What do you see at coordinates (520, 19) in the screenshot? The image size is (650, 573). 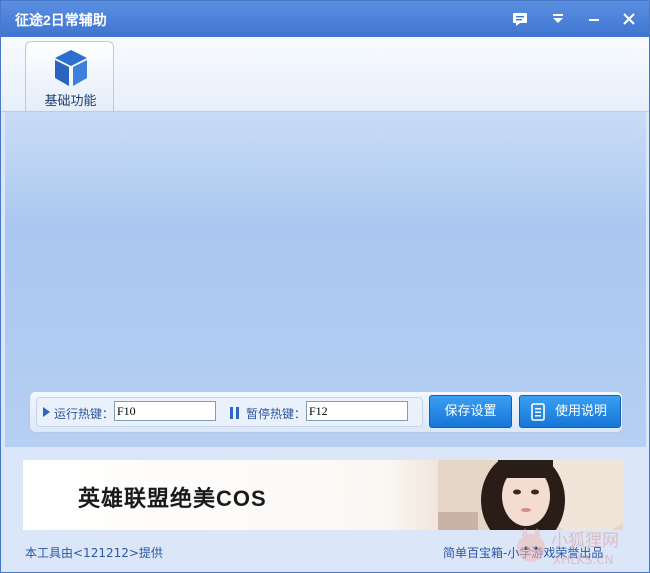 I see `feedback-icon` at bounding box center [520, 19].